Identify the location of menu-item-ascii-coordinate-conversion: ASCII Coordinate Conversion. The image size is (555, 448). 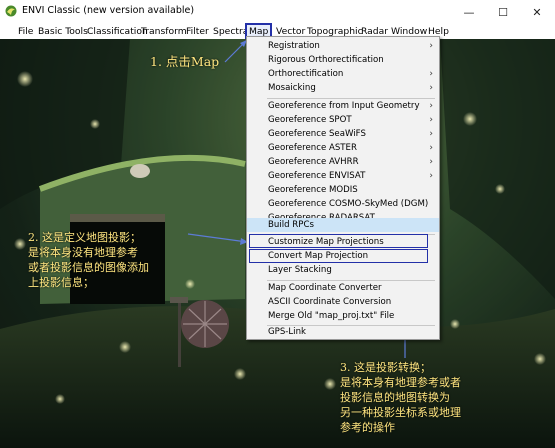
(343, 302).